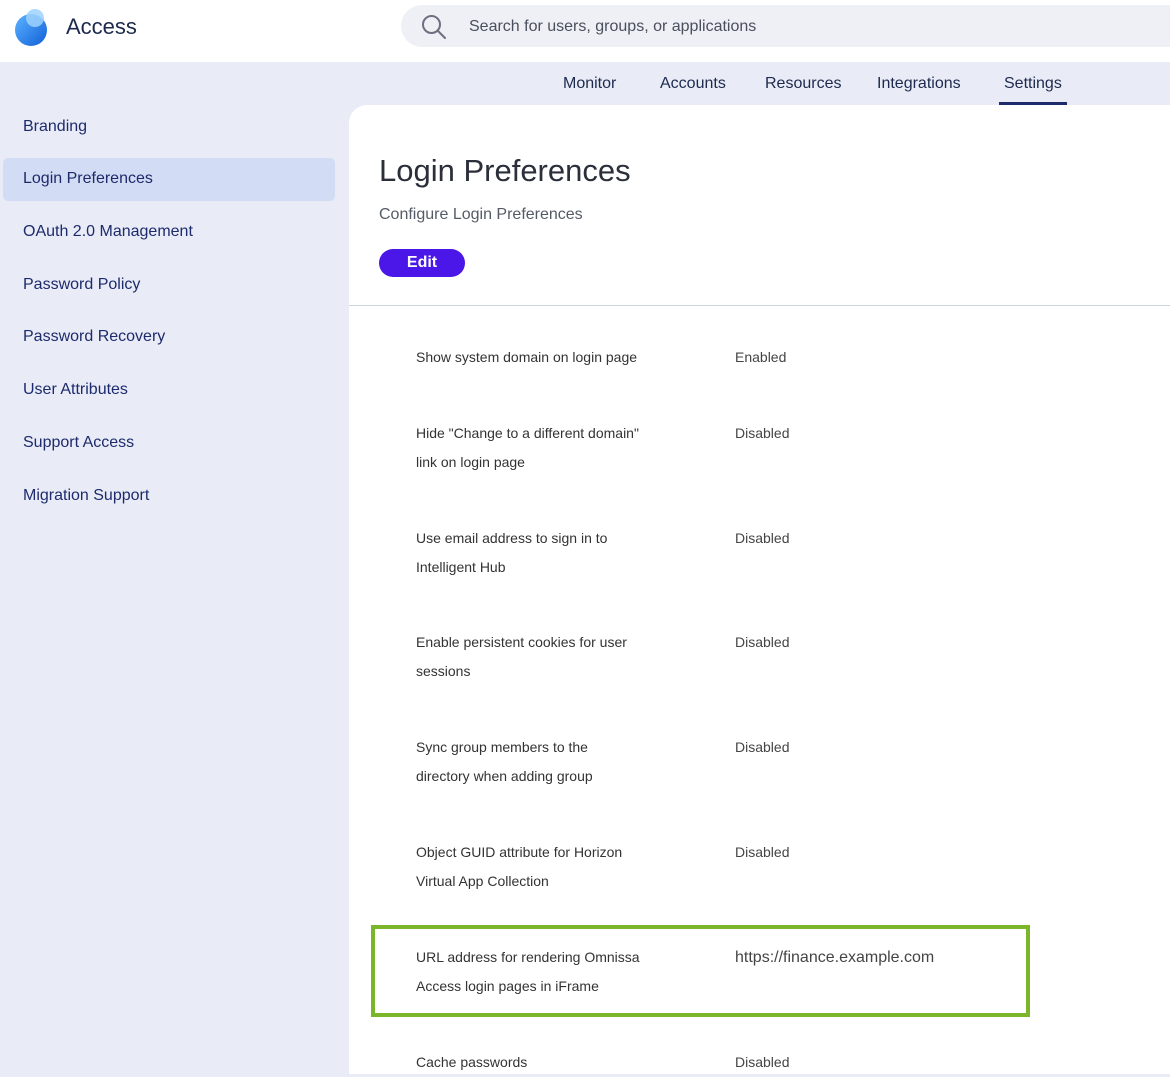 The height and width of the screenshot is (1077, 1170). Describe the element at coordinates (169, 179) in the screenshot. I see `sidebar-item-login-preferences: Login Preferences` at that location.